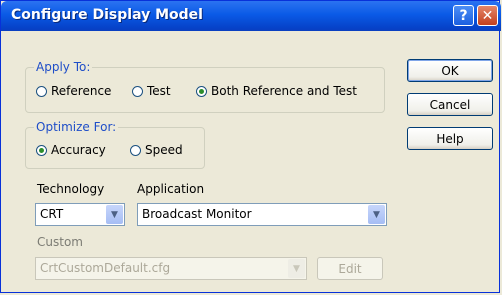  I want to click on technology-select: CRT ▼, so click(80, 214).